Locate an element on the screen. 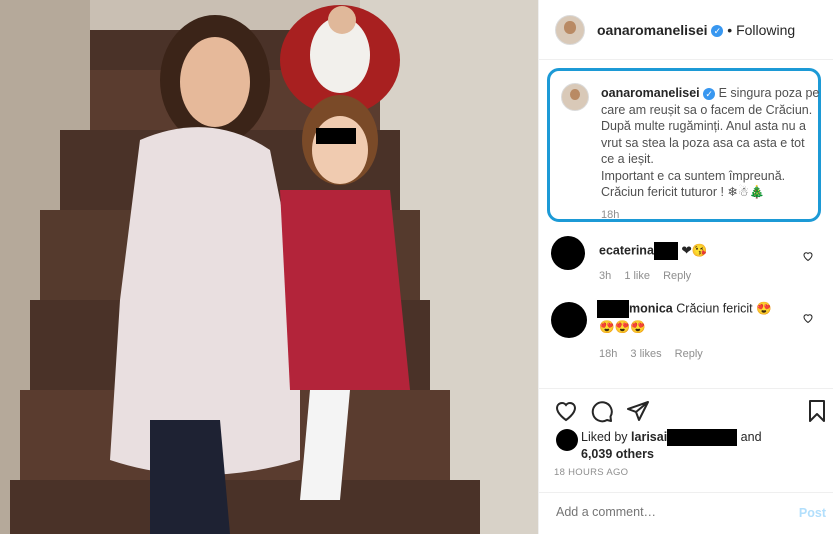 This screenshot has width=833, height=534. comment-text: Crăciun fericit 😍 is located at coordinates (724, 308).